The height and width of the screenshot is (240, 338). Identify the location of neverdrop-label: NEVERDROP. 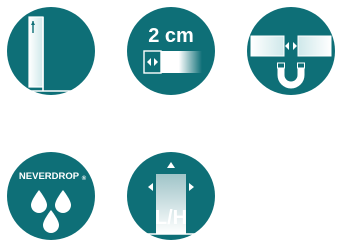
(49, 176).